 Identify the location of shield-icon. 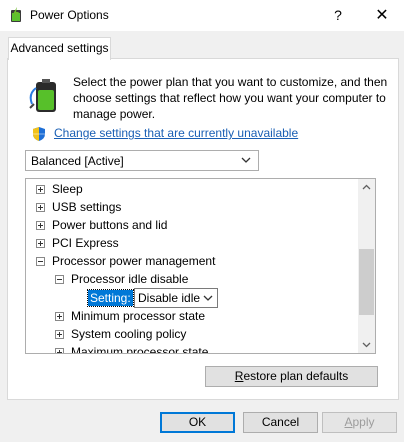
(39, 134).